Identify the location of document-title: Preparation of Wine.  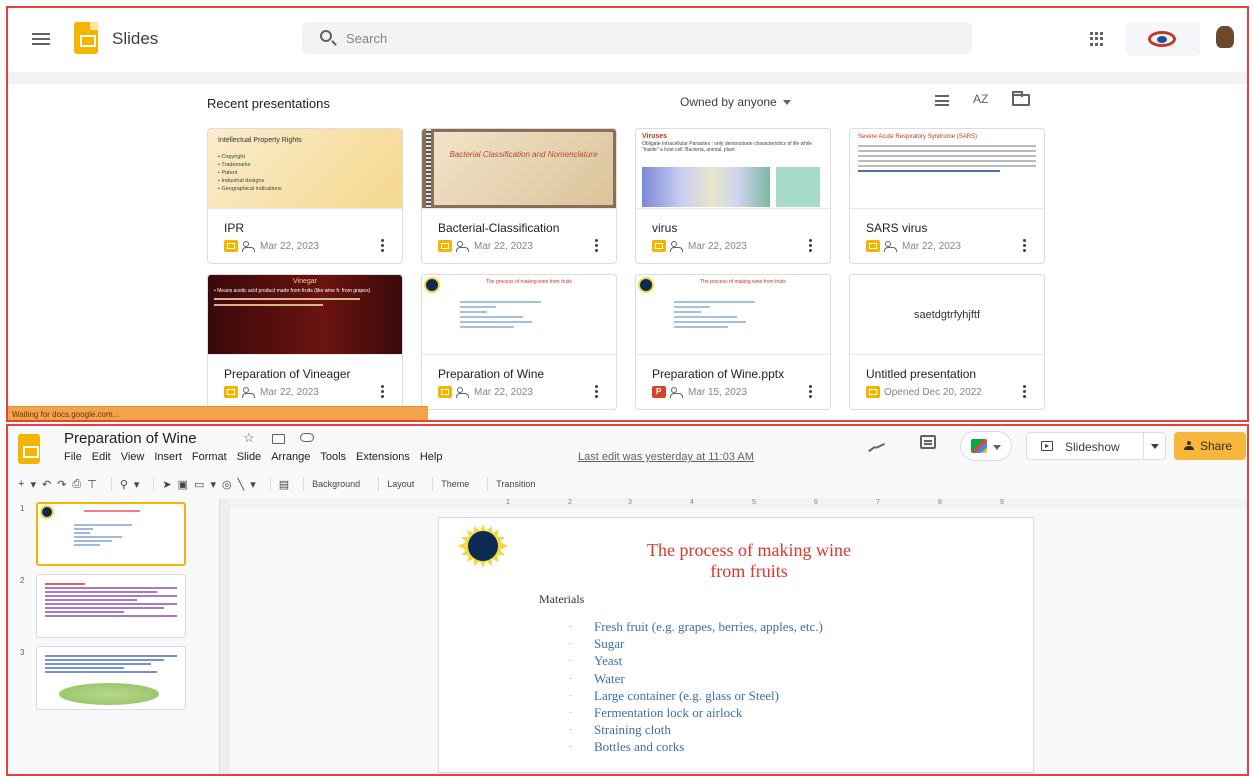
(130, 438).